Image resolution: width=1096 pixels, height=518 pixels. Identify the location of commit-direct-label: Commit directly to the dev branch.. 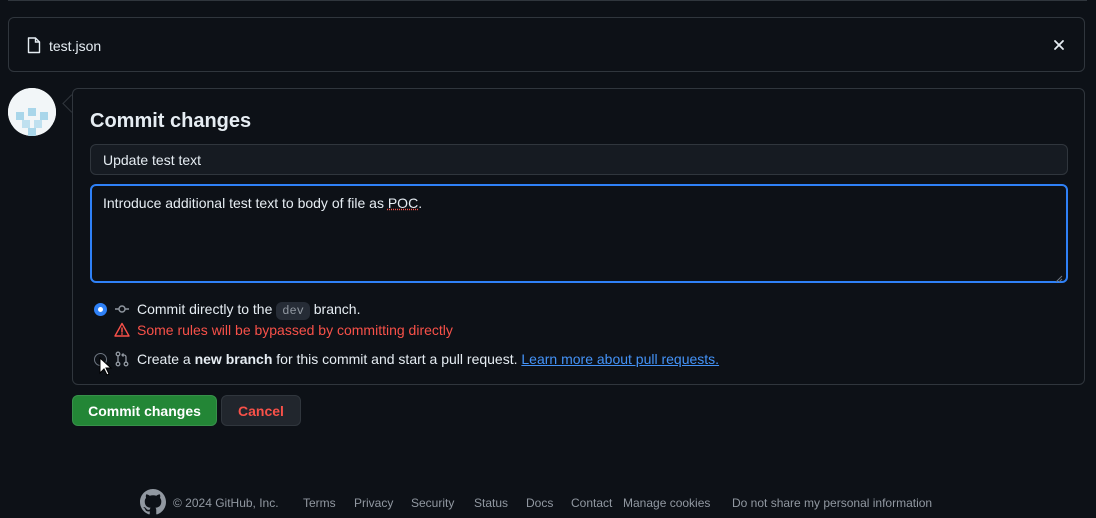
(249, 310).